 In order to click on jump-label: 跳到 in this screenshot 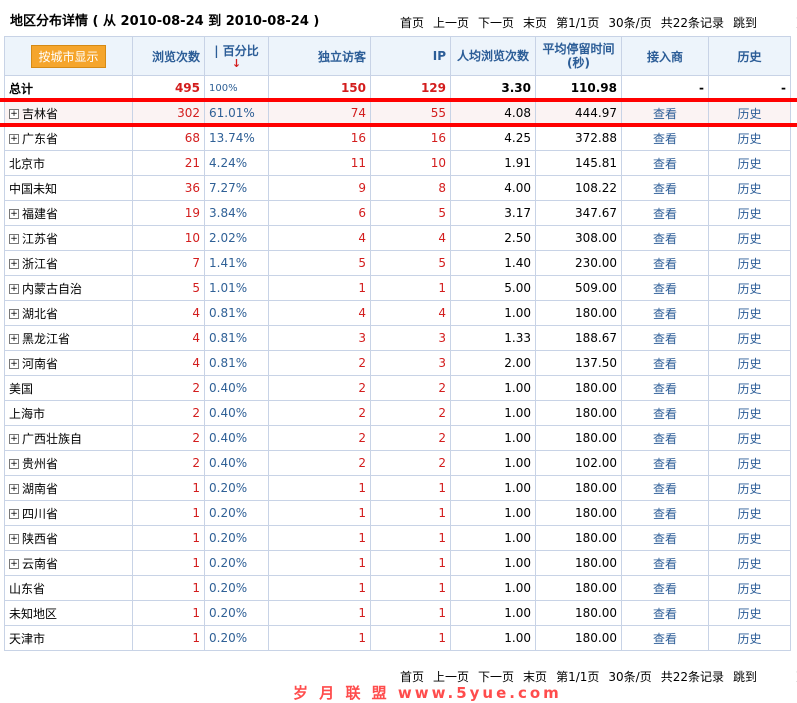, I will do `click(745, 22)`.